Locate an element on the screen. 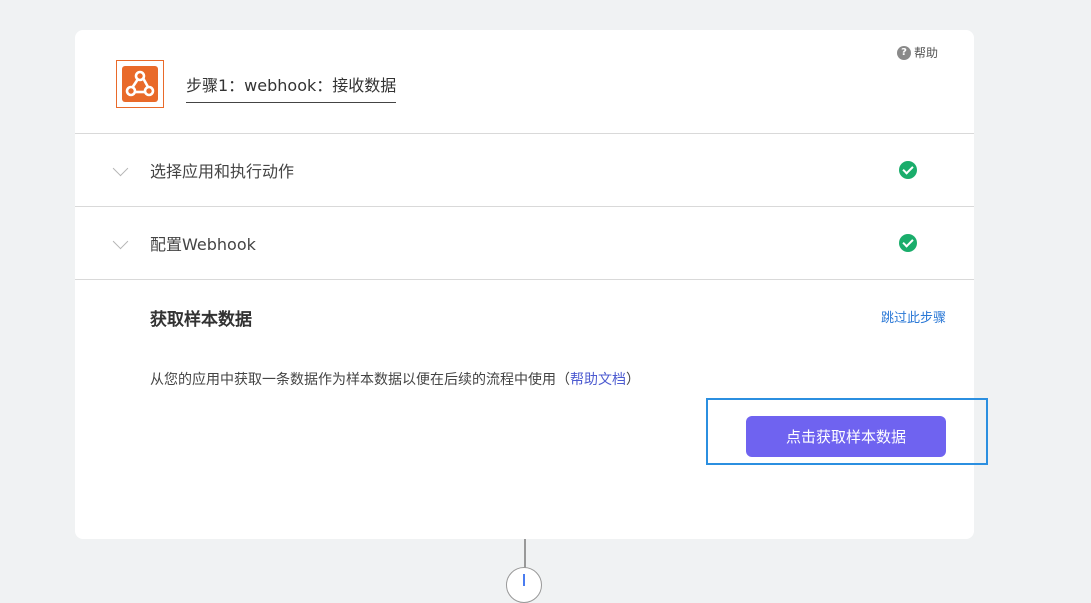 The width and height of the screenshot is (1091, 603). skip-step-link: 跳过此步骤 is located at coordinates (913, 316).